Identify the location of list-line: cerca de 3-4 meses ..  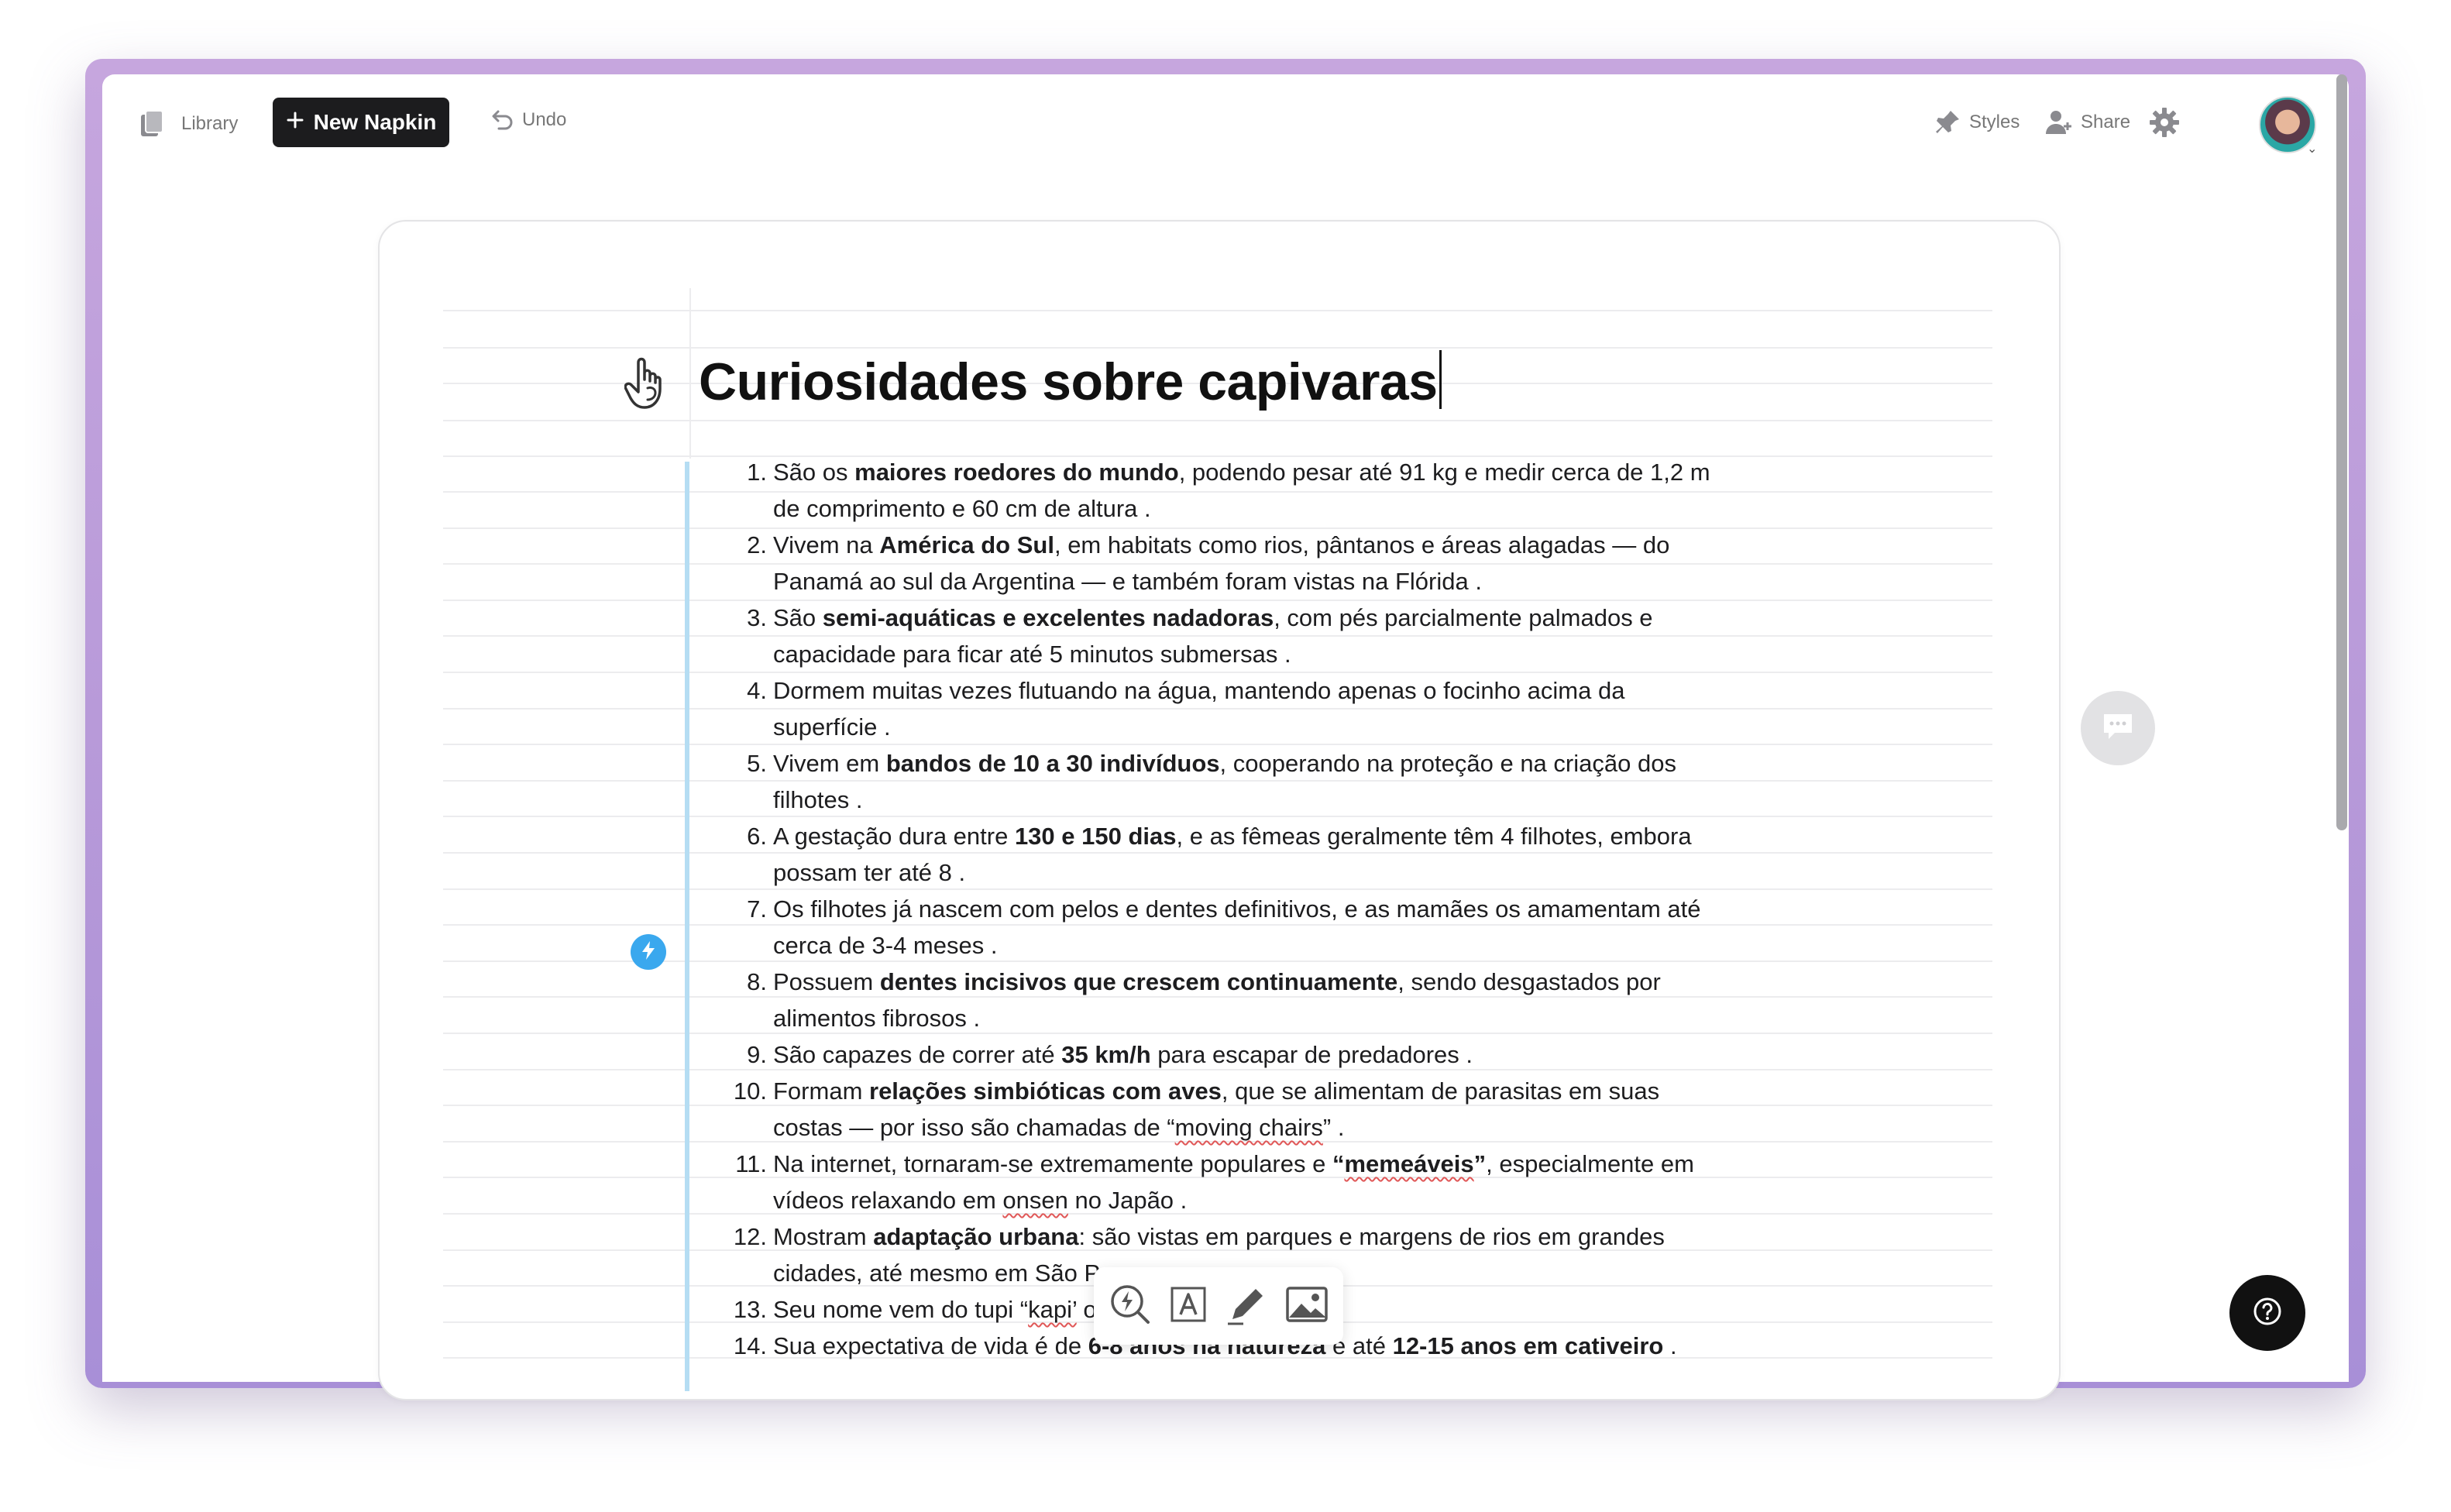
(885, 946).